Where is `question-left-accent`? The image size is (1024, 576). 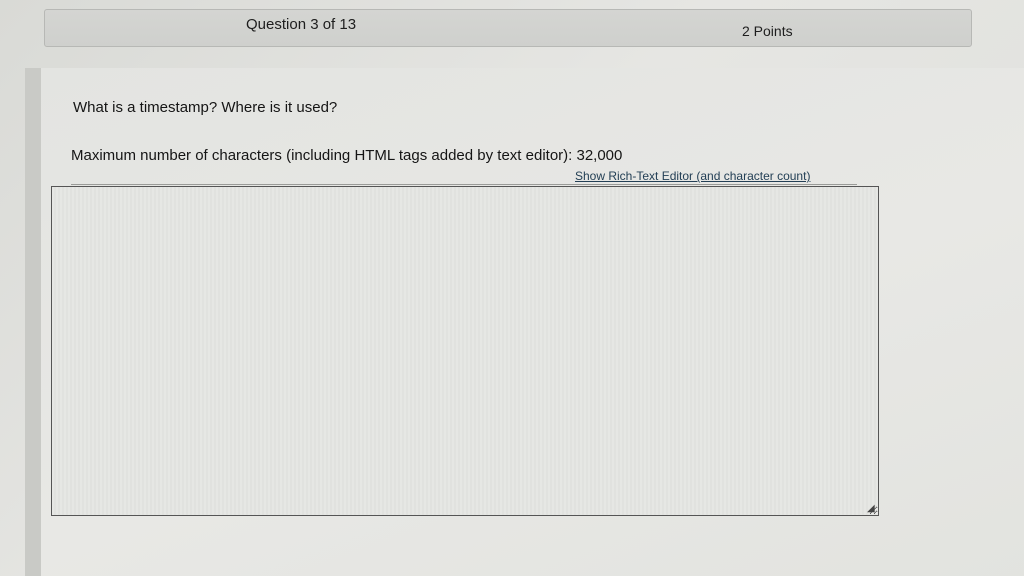 question-left-accent is located at coordinates (33, 322).